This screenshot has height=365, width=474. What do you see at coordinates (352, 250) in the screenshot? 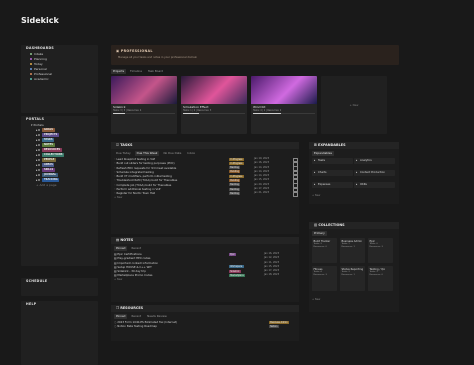
I see `collection-card: Business Admin Tasks: 1 Resources: 1` at bounding box center [352, 250].